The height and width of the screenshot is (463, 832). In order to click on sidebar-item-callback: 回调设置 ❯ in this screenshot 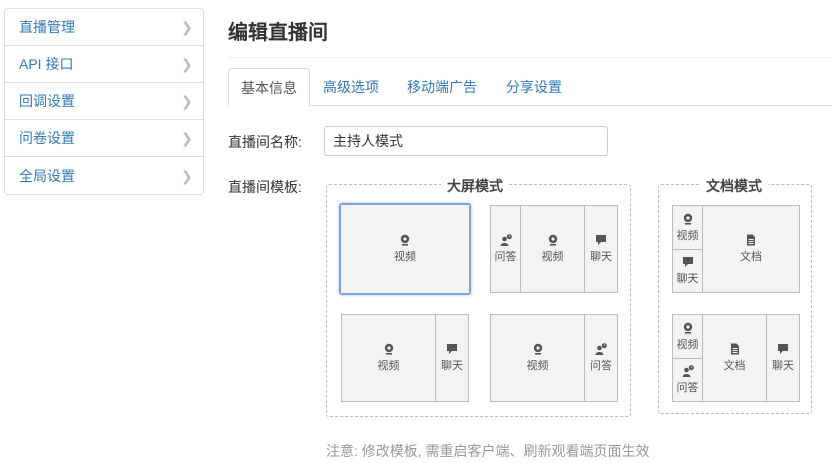, I will do `click(104, 101)`.